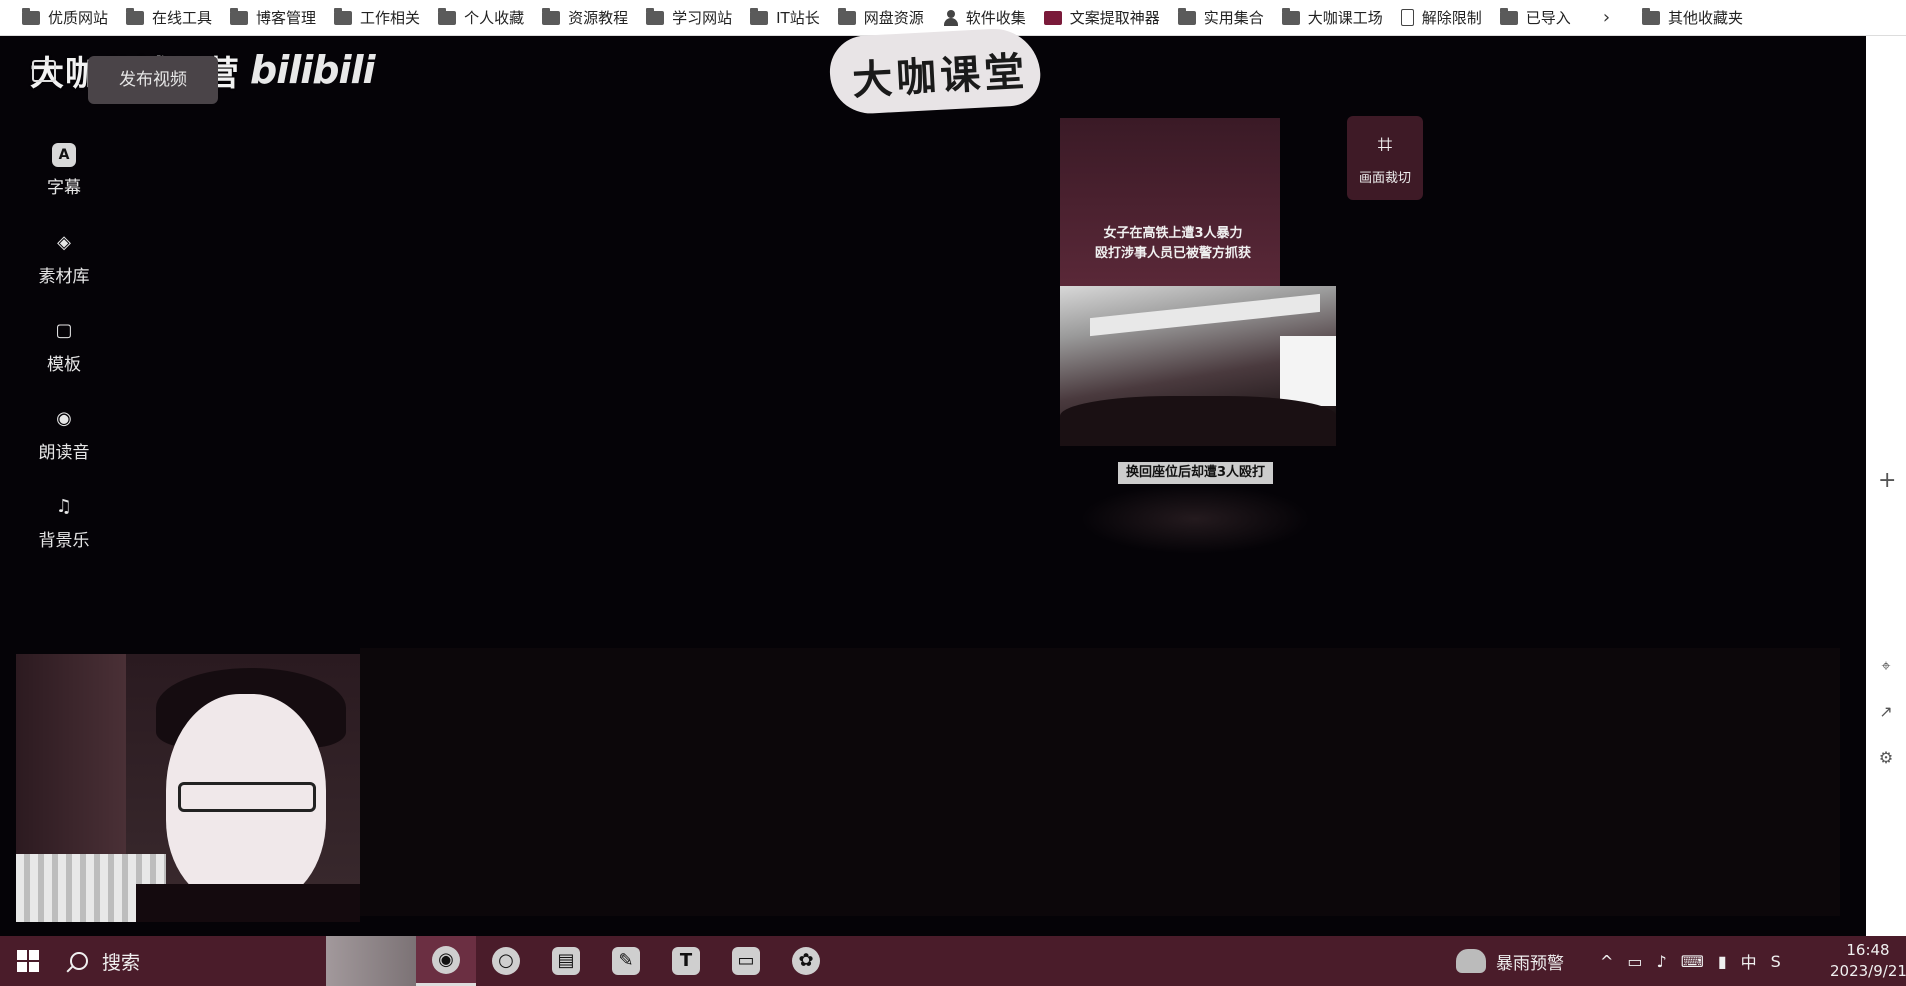  I want to click on recorder-app-button: ◉, so click(446, 961).